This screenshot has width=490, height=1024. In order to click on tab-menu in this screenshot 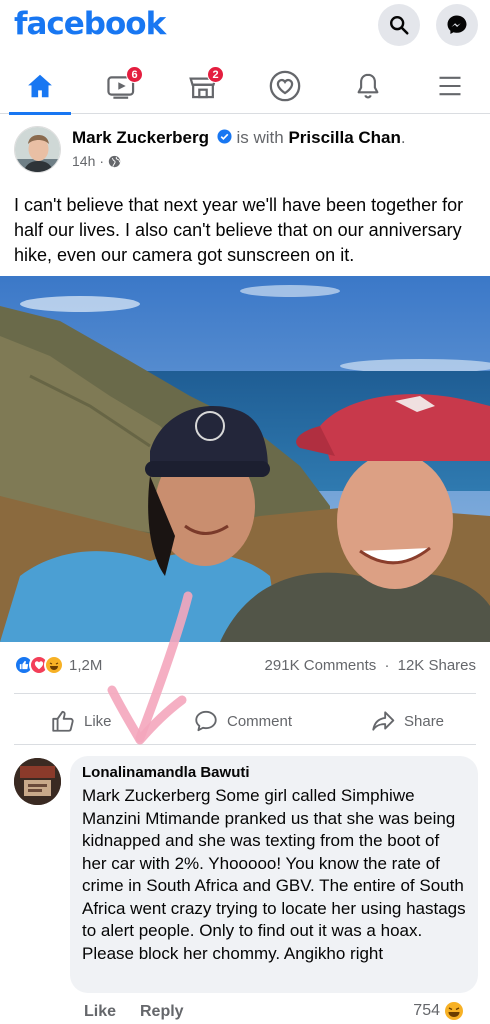, I will do `click(450, 86)`.